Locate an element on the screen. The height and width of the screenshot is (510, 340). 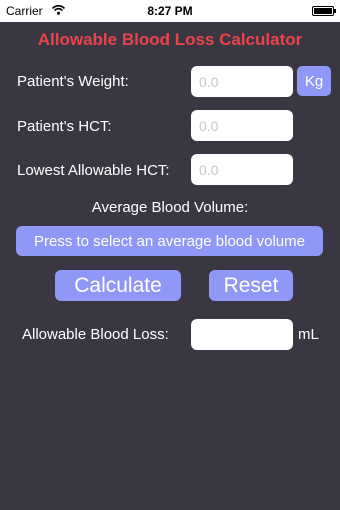
result-unit: mL is located at coordinates (308, 334).